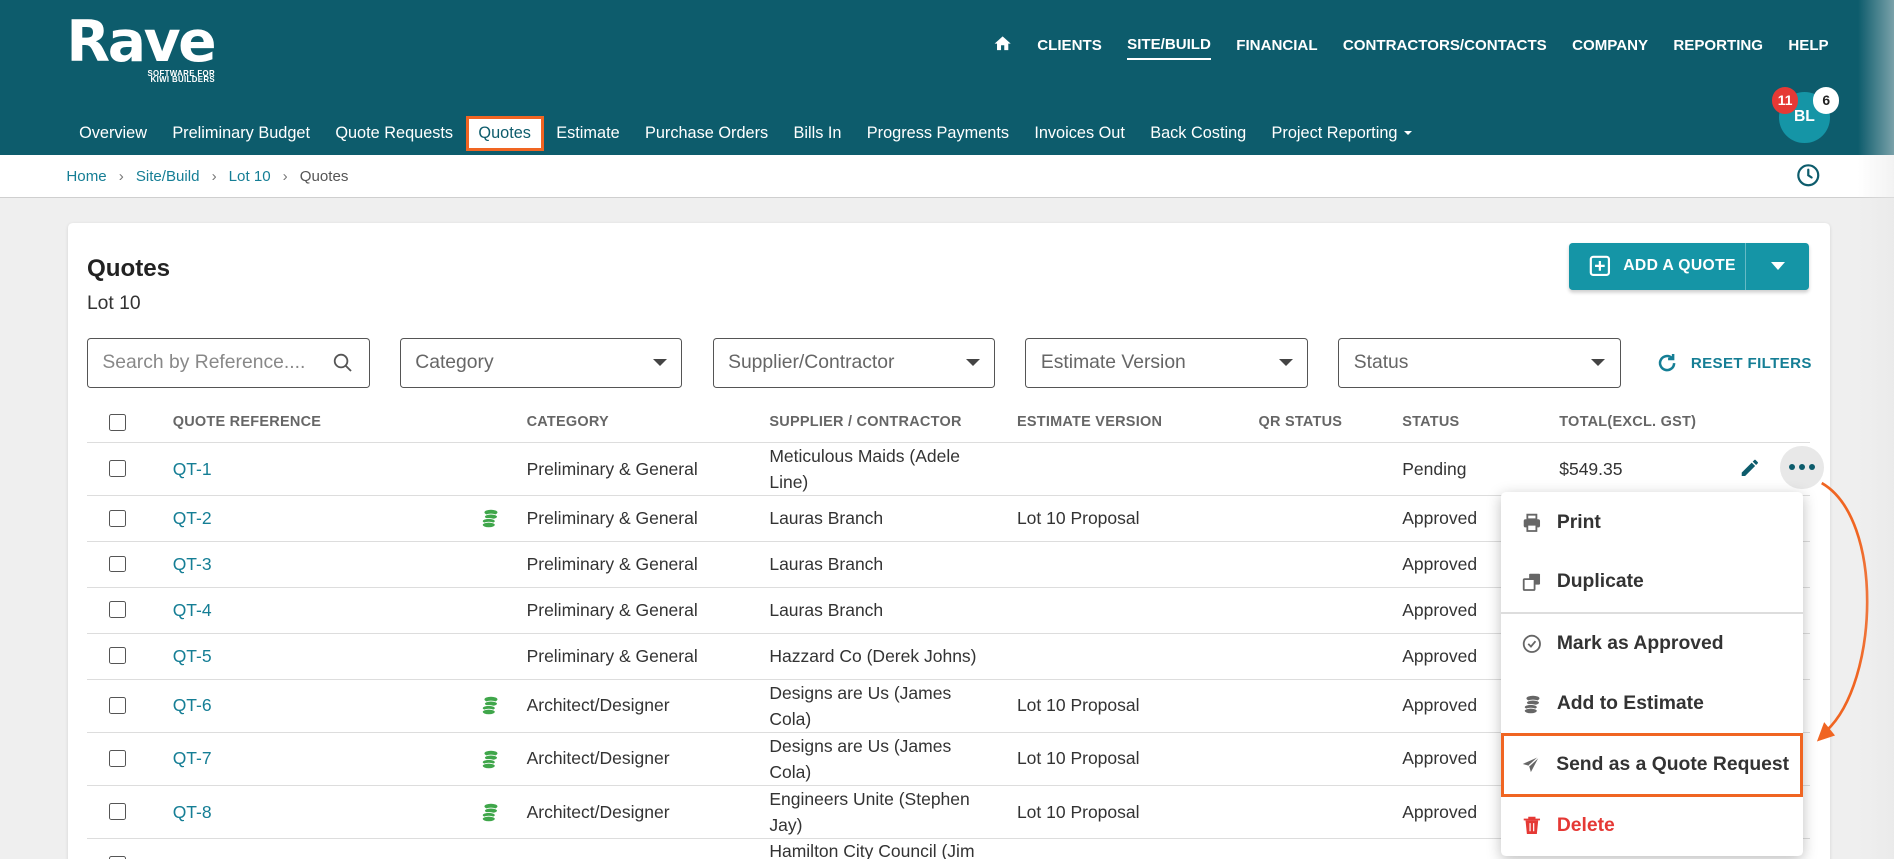 This screenshot has width=1894, height=859. Describe the element at coordinates (394, 133) in the screenshot. I see `tab-quote-requests: Quote Requests` at that location.